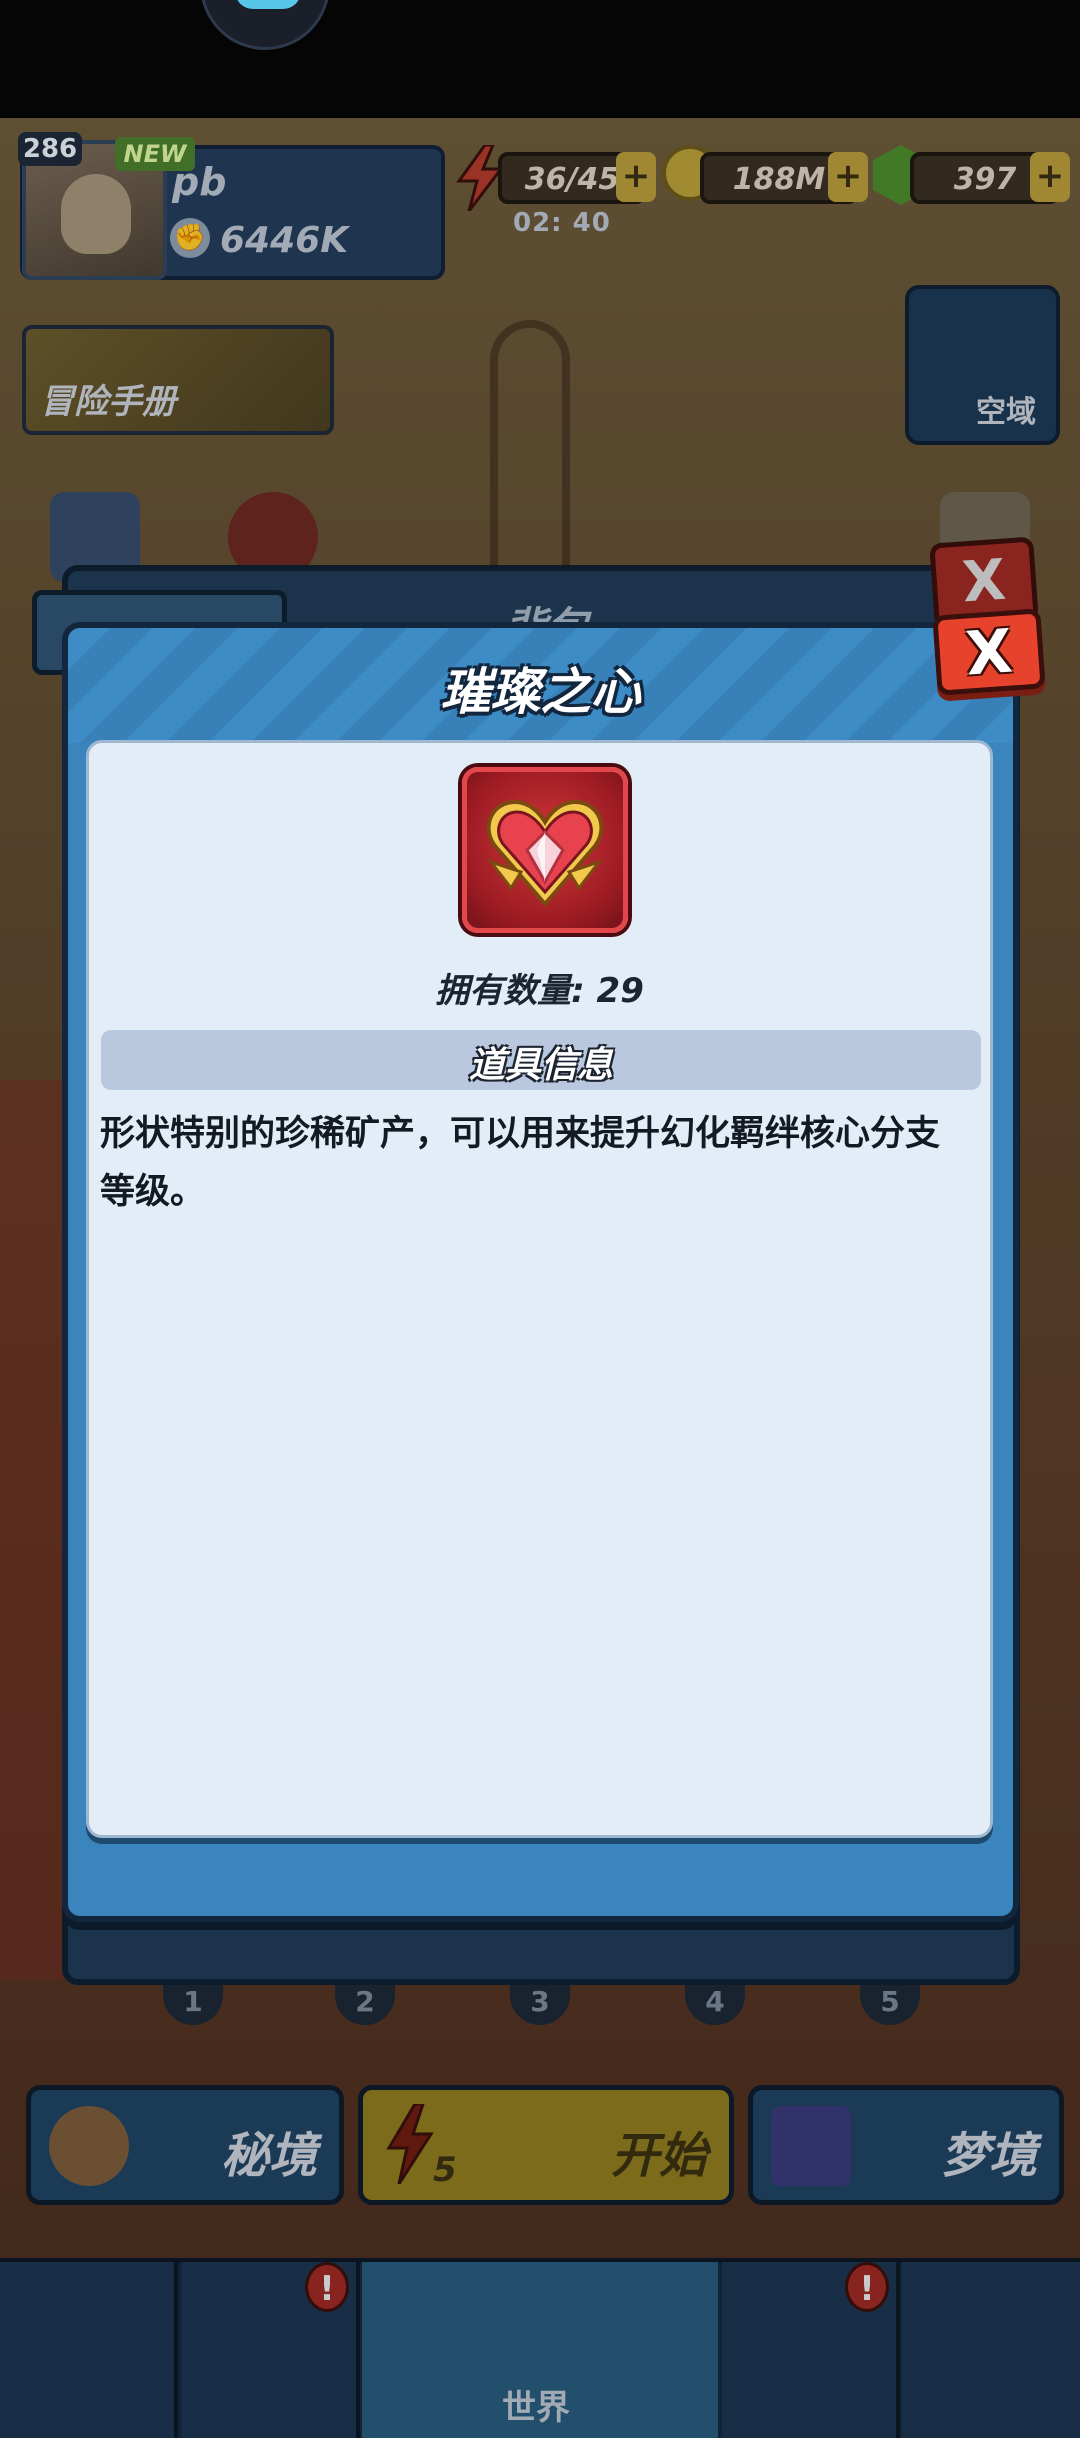  I want to click on dialog-title: 璀璨之心, so click(540, 692).